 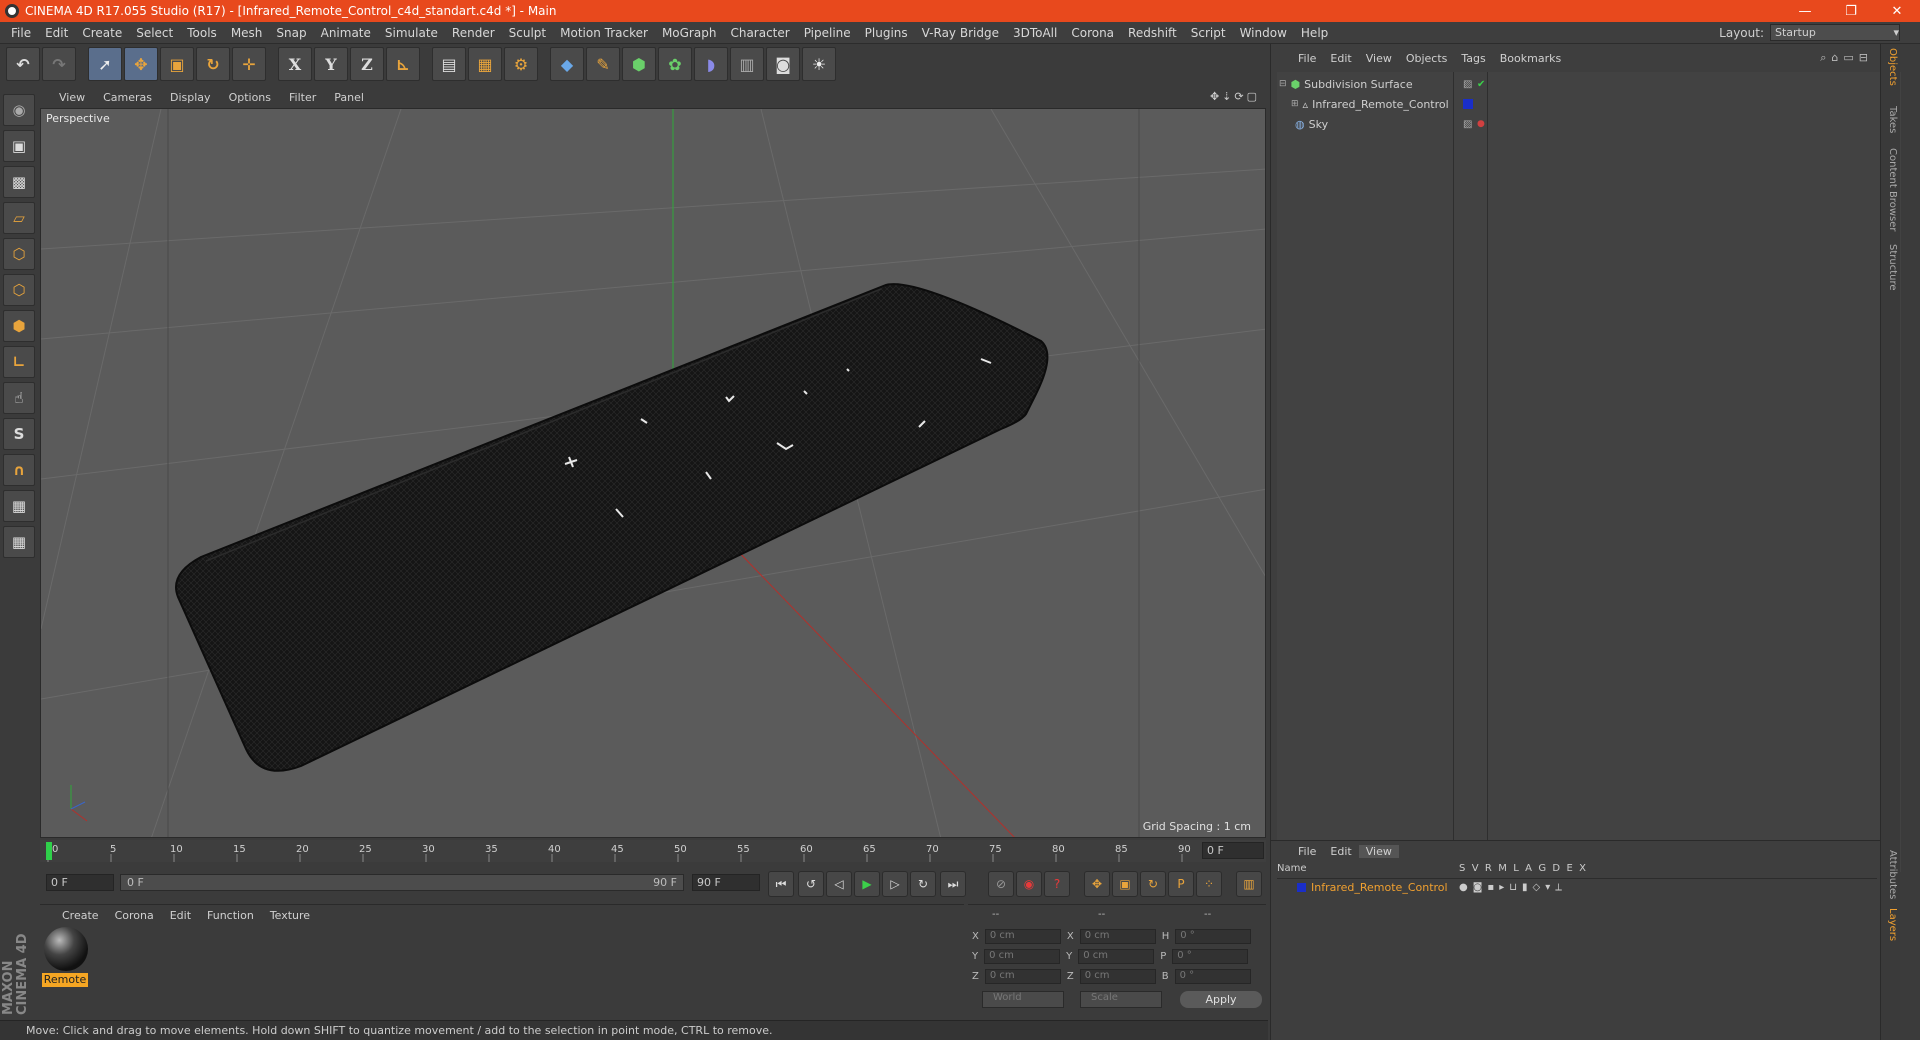 What do you see at coordinates (759, 33) in the screenshot?
I see `menu-character: Character` at bounding box center [759, 33].